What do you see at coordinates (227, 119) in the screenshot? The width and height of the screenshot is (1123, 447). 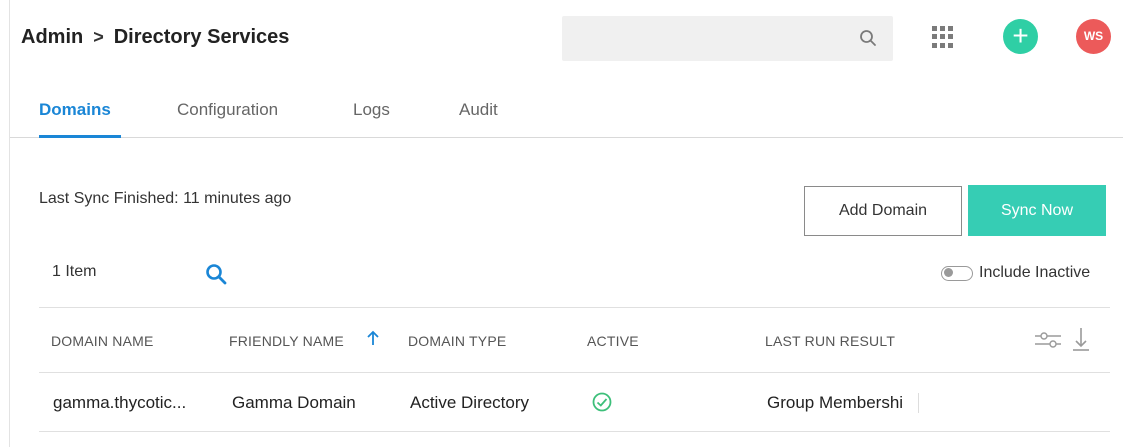 I see `tab-configuration: Configuration` at bounding box center [227, 119].